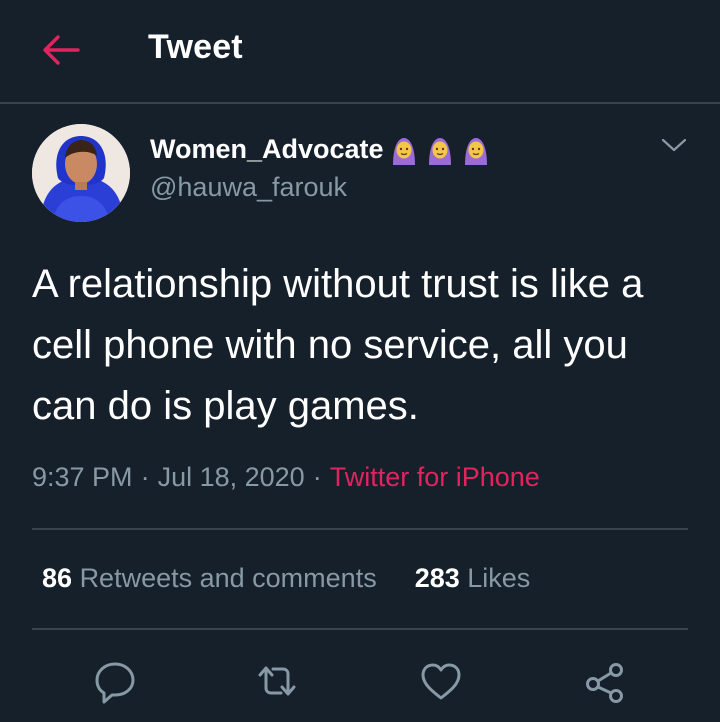 This screenshot has width=720, height=722. Describe the element at coordinates (248, 187) in the screenshot. I see `user-handle: @hauwa_farouk` at that location.